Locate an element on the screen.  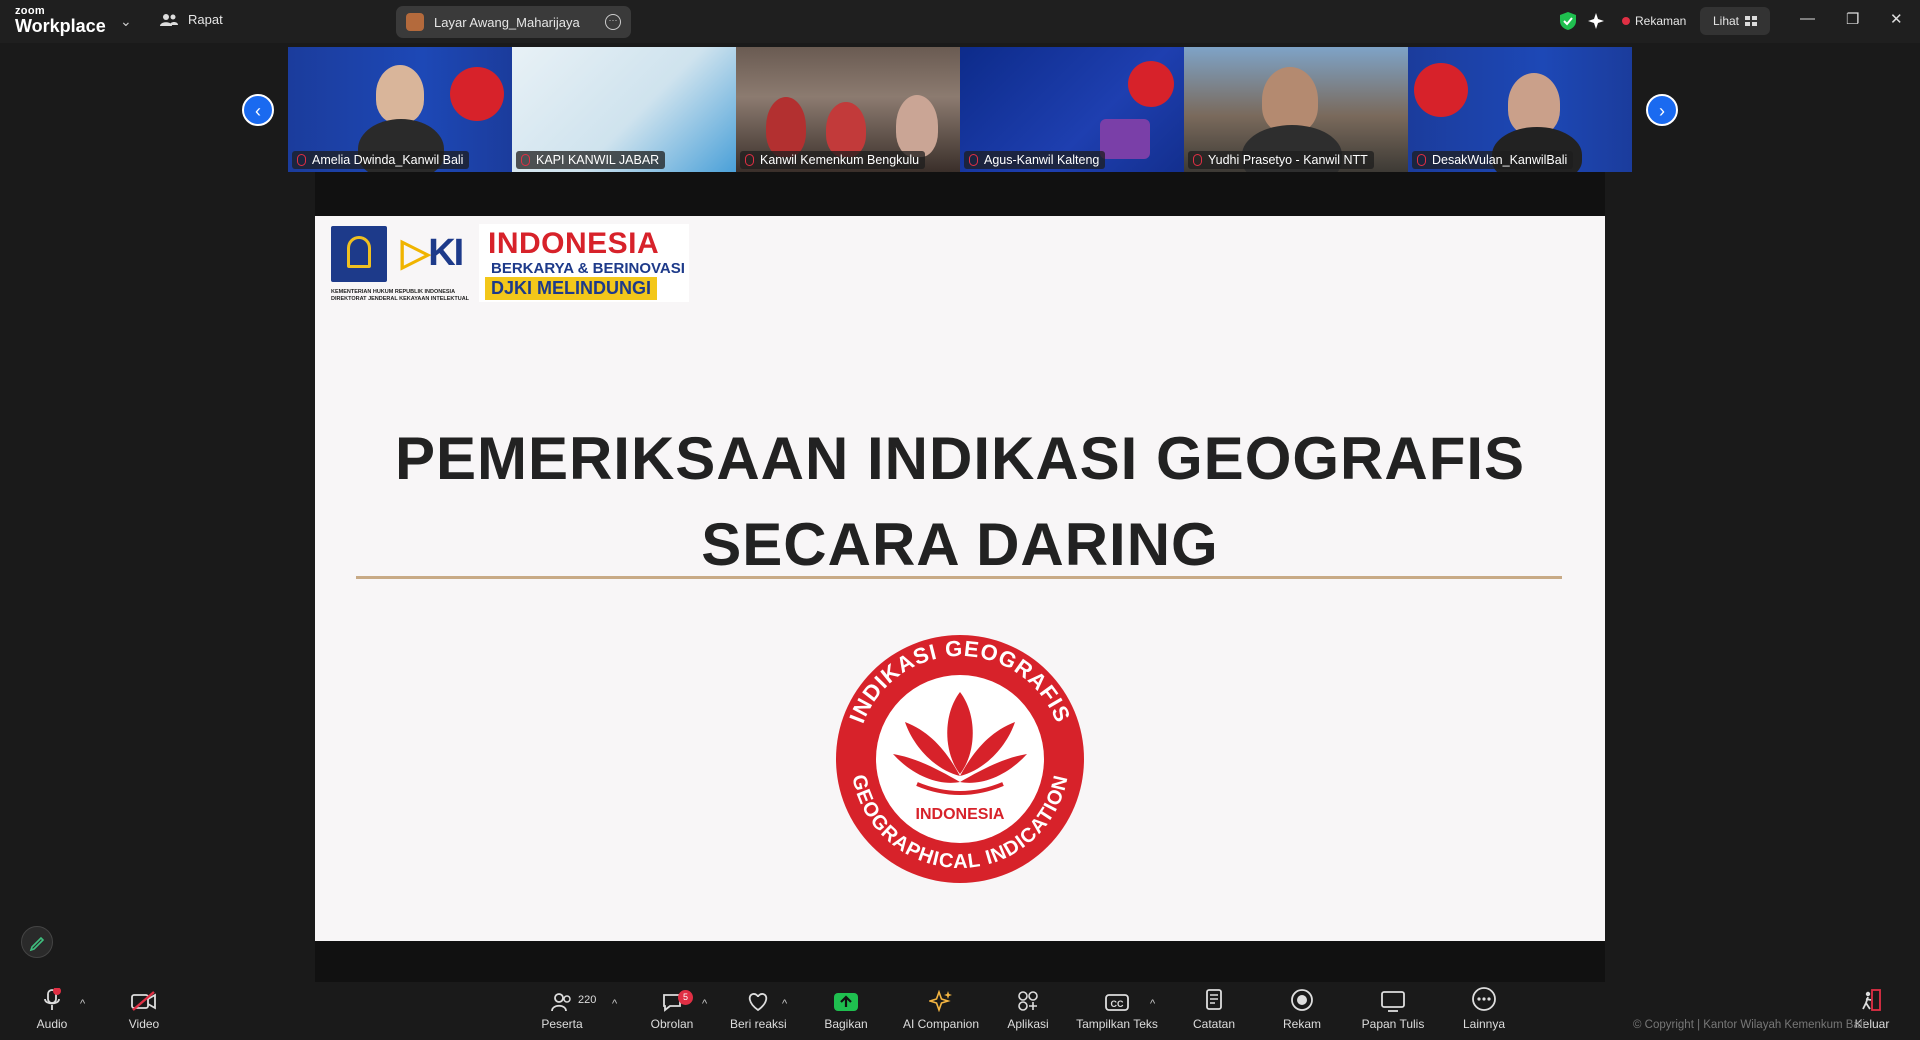
closed-captions-icon: CC is located at coordinates (1117, 1002).